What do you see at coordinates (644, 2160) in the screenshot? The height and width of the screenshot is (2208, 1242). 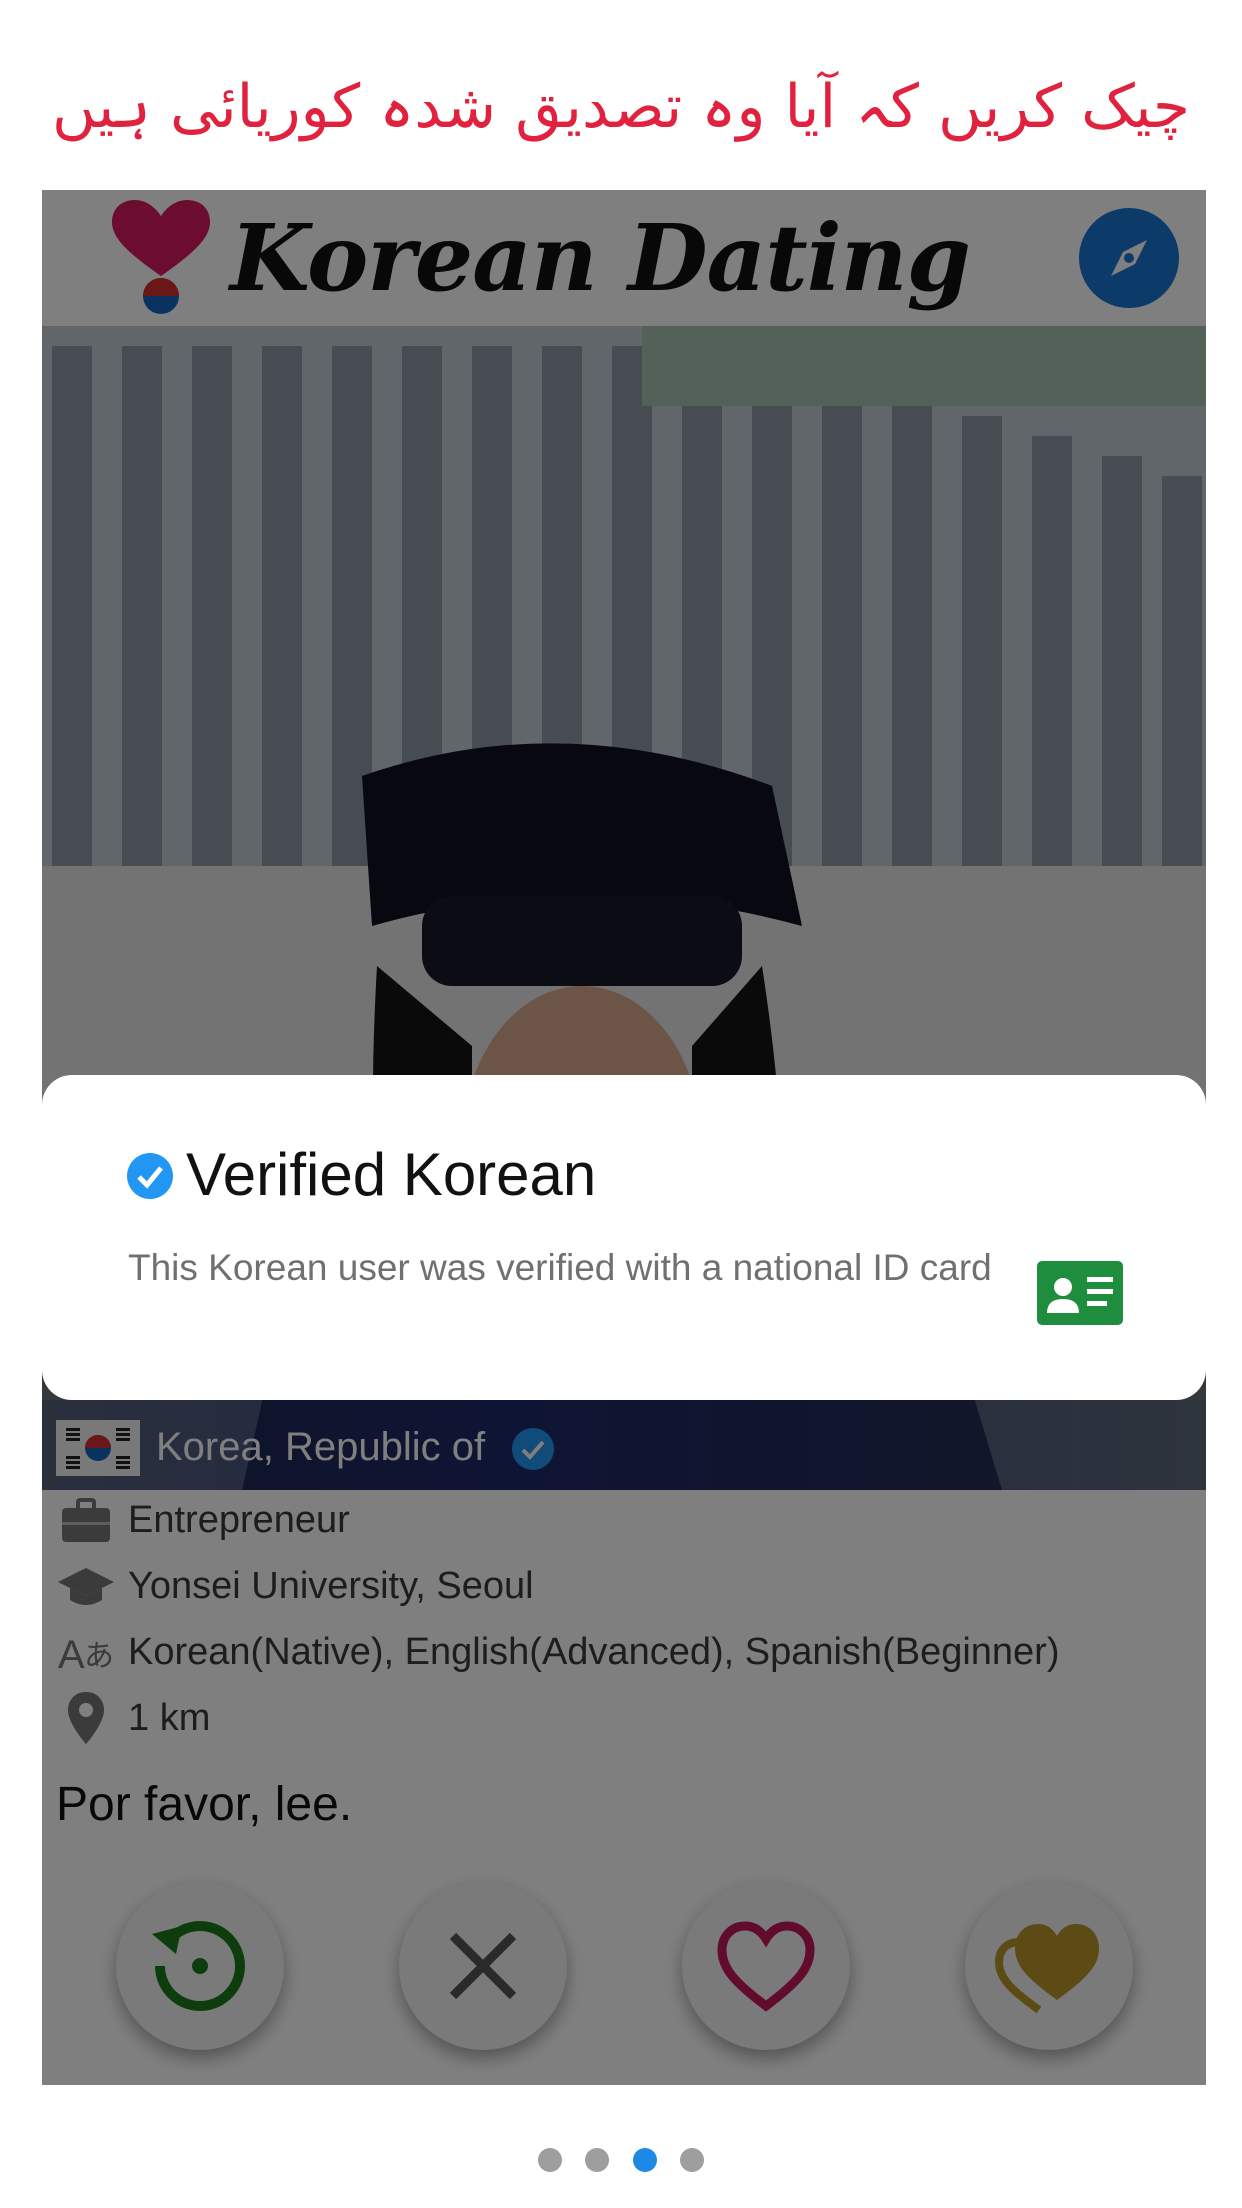 I see `page-dot-active` at bounding box center [644, 2160].